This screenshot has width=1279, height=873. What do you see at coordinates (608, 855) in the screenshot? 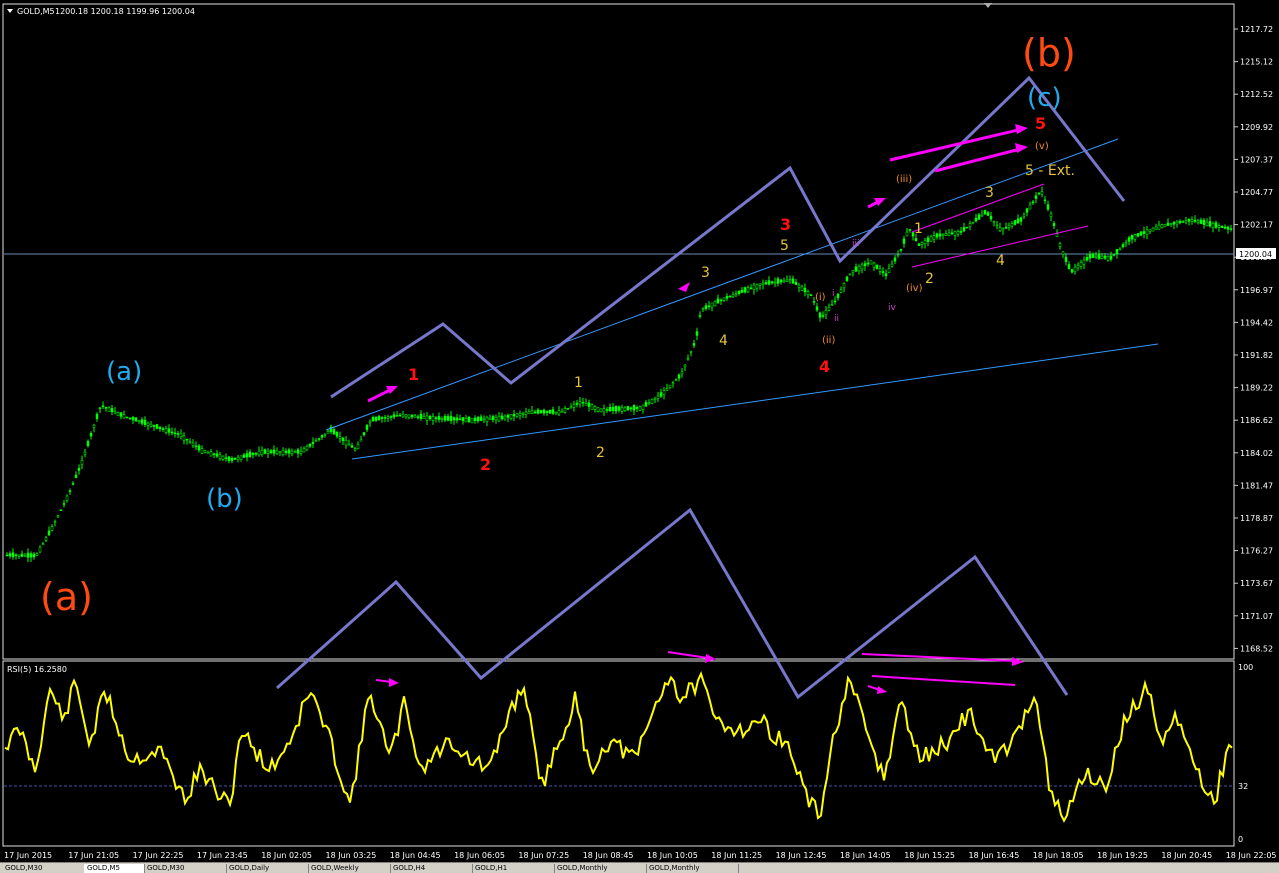
I see `time-tick-label: 18 Jun 08:45` at bounding box center [608, 855].